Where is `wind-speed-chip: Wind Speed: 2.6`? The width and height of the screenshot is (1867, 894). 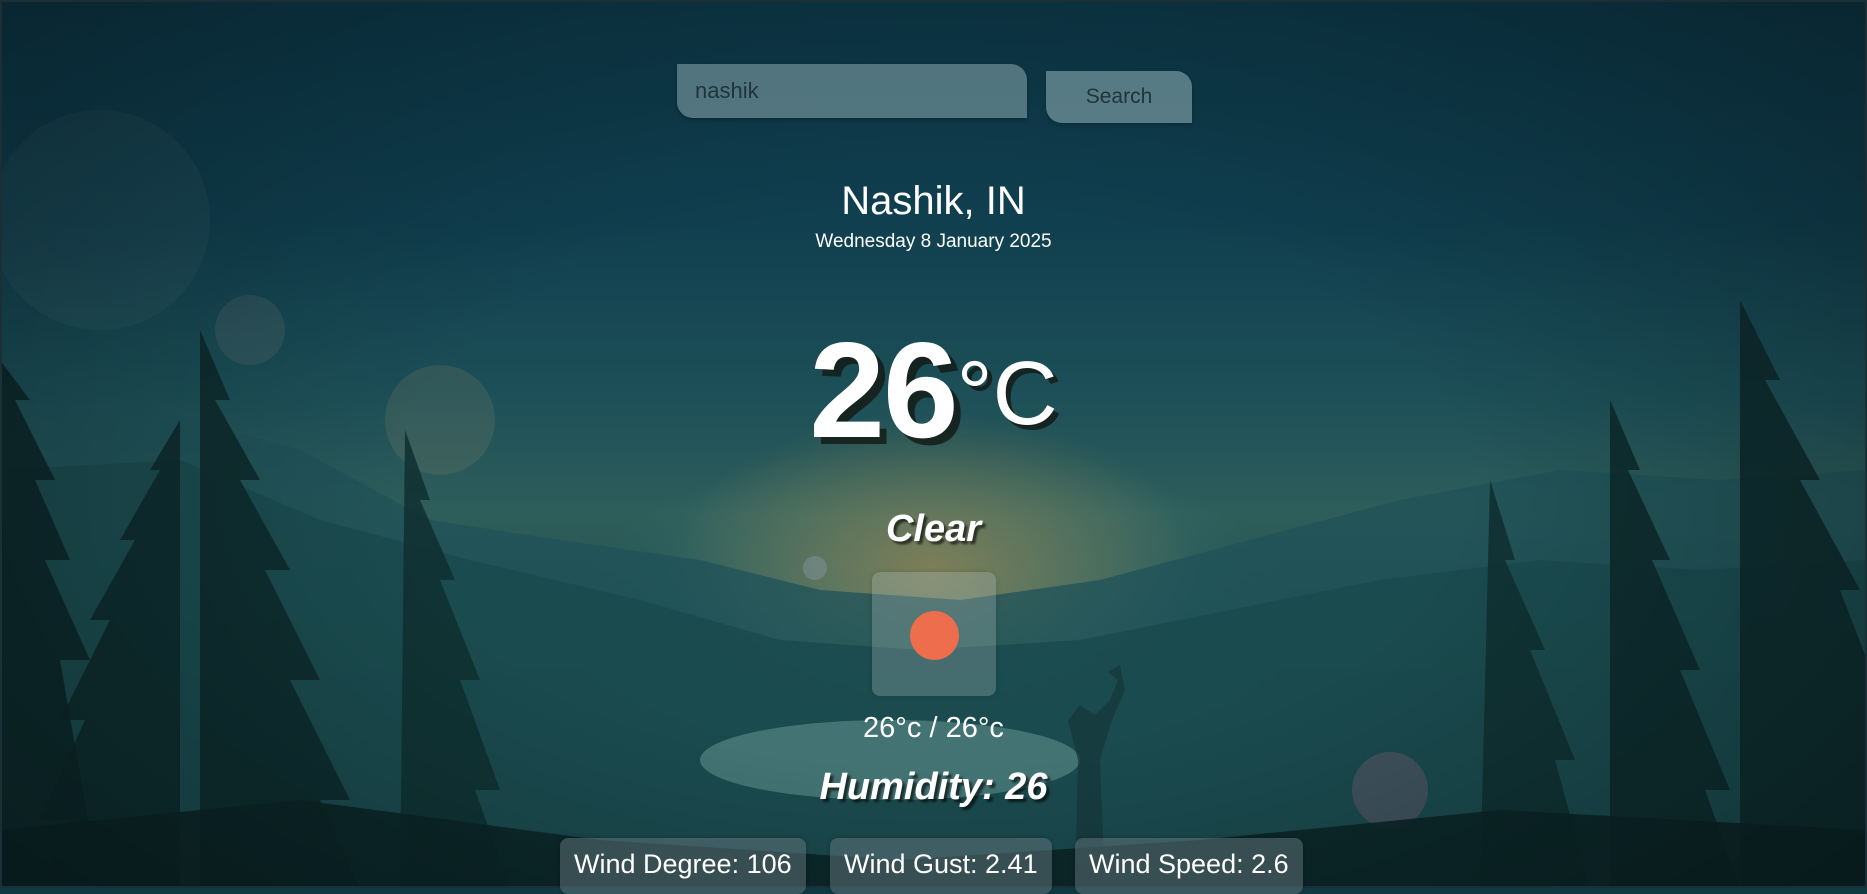
wind-speed-chip: Wind Speed: 2.6 is located at coordinates (1189, 866).